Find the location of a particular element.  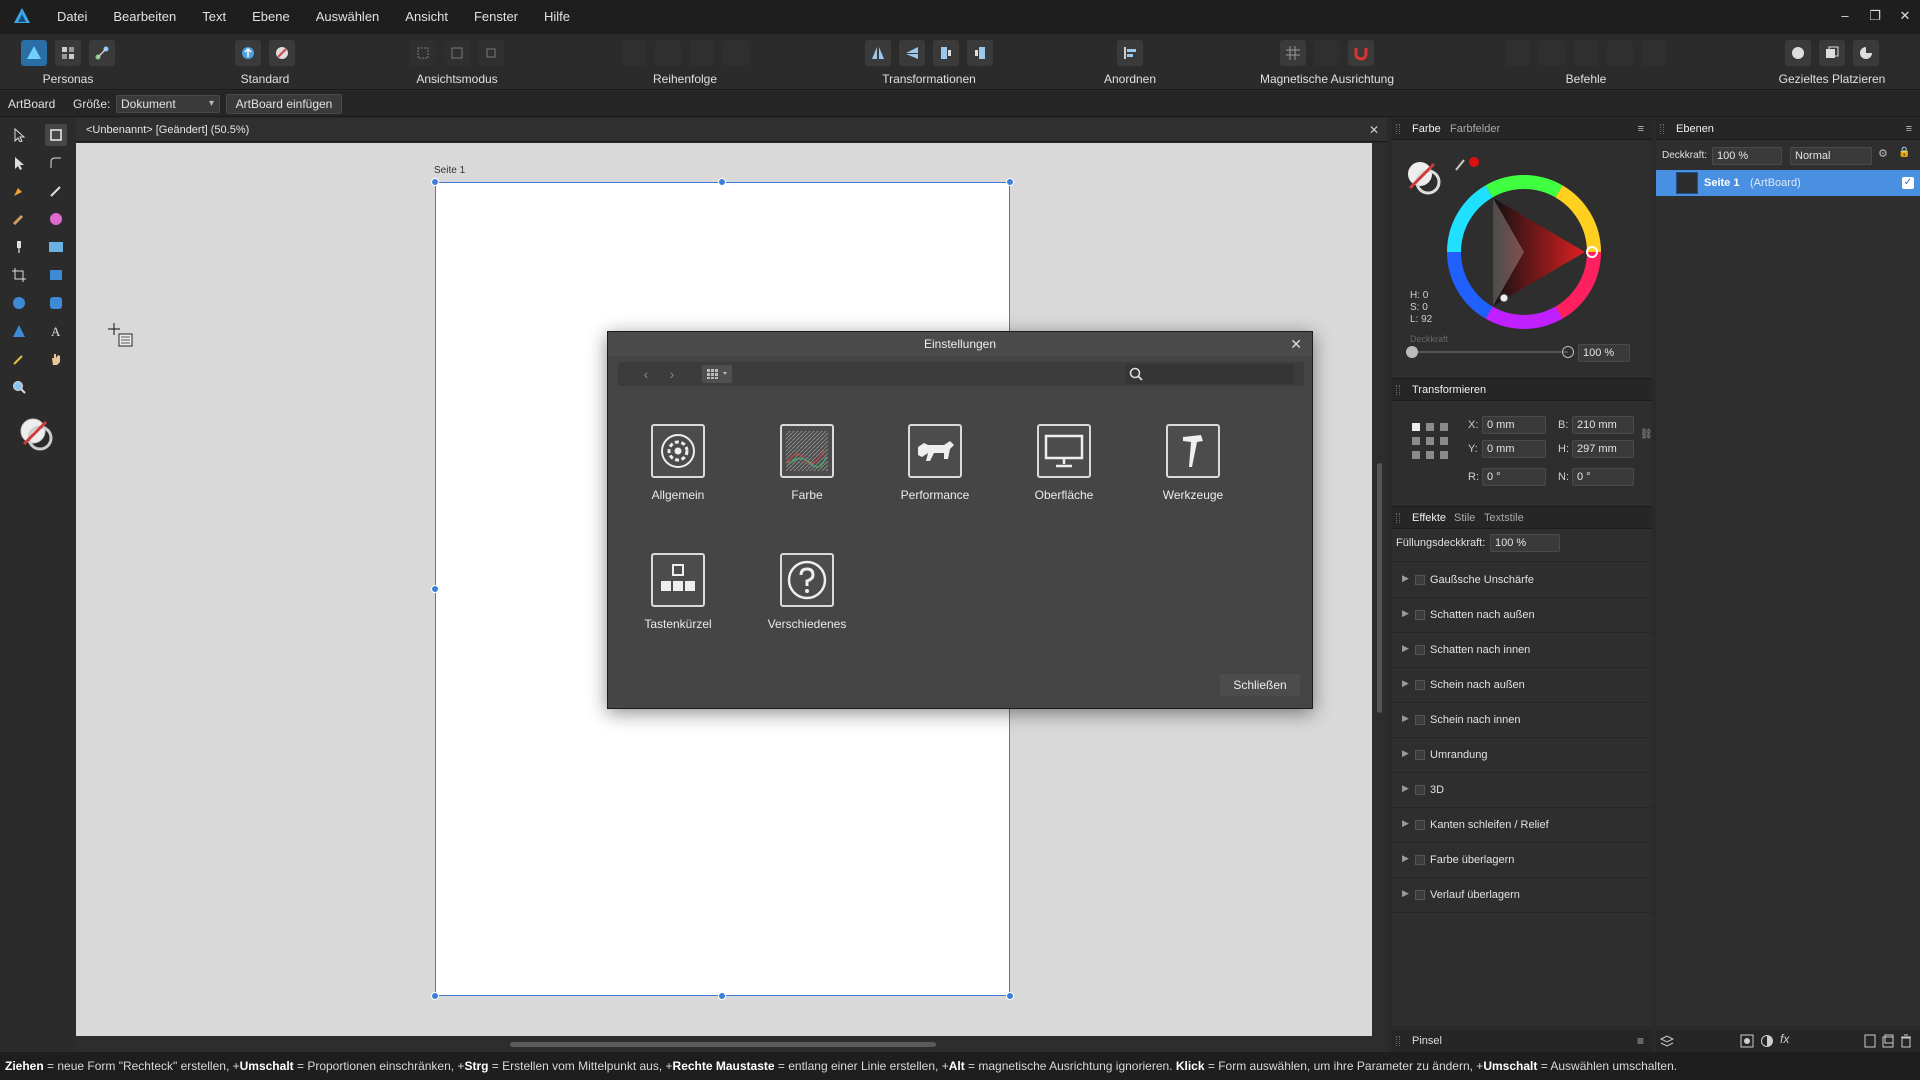

rotation-field: 0 ° is located at coordinates (1514, 477).